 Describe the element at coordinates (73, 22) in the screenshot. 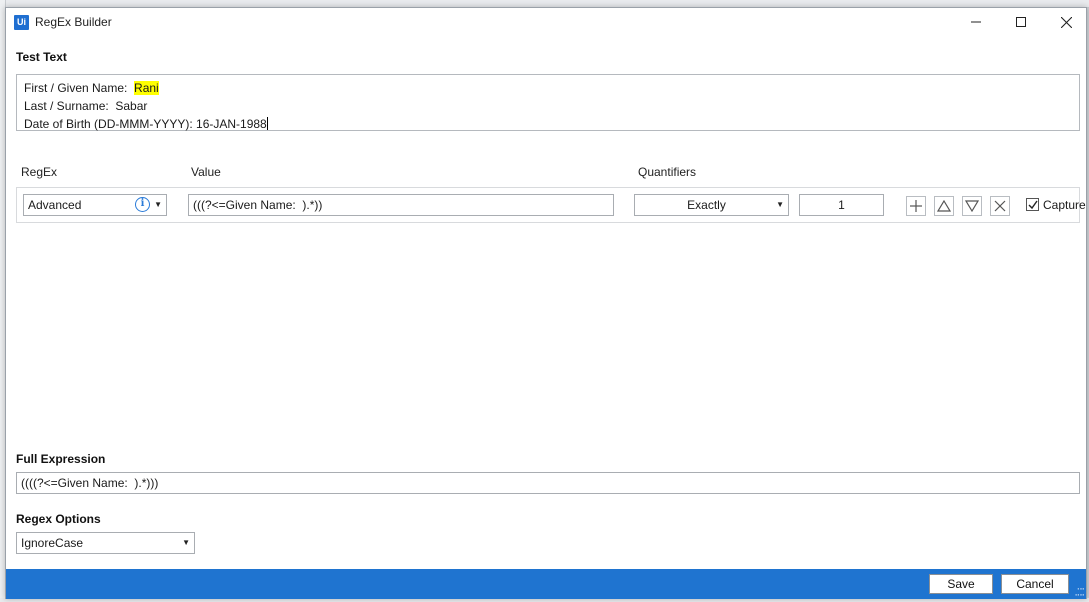

I see `window-title: RegEx Builder` at that location.